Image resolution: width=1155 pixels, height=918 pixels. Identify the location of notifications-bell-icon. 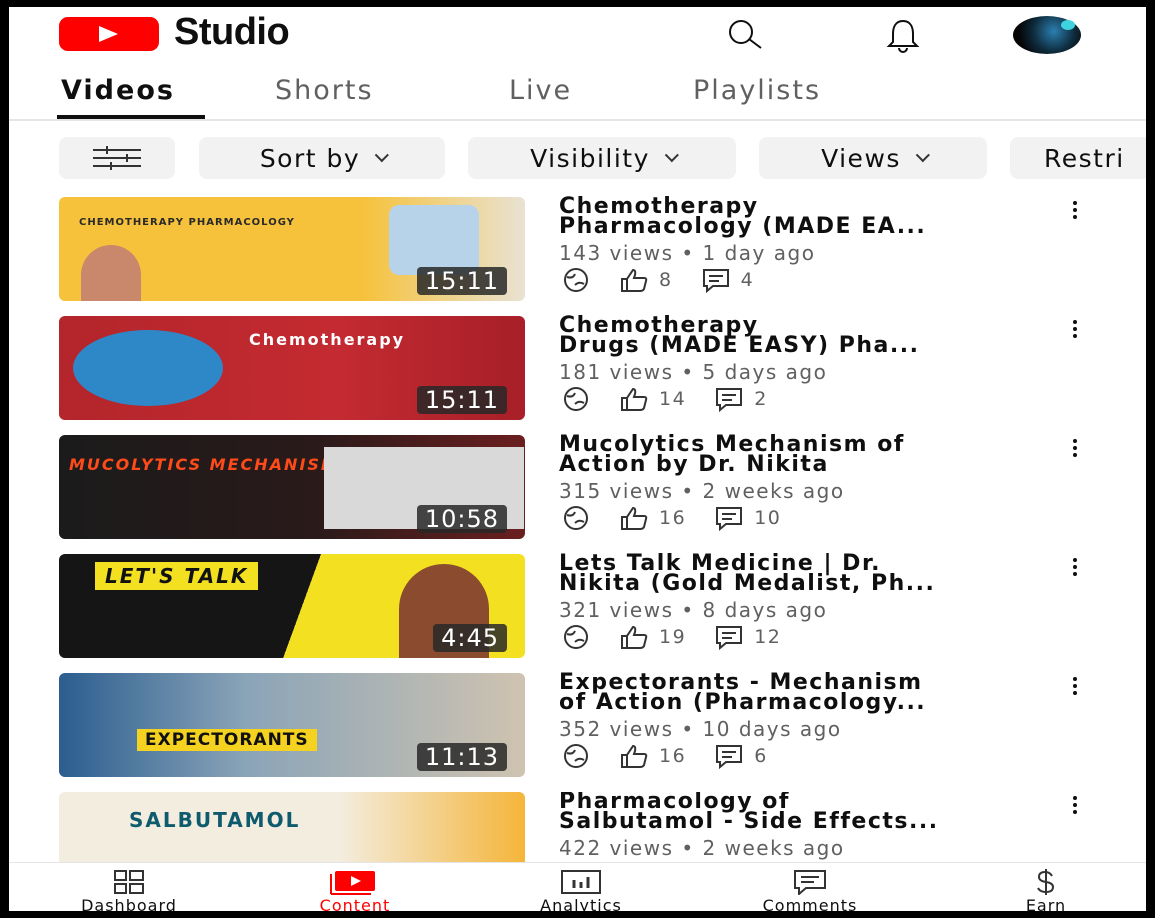
(903, 35).